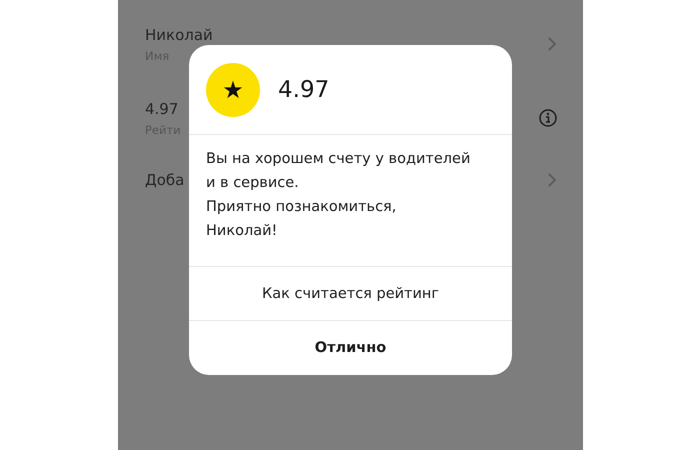  I want to click on info-icon, so click(548, 118).